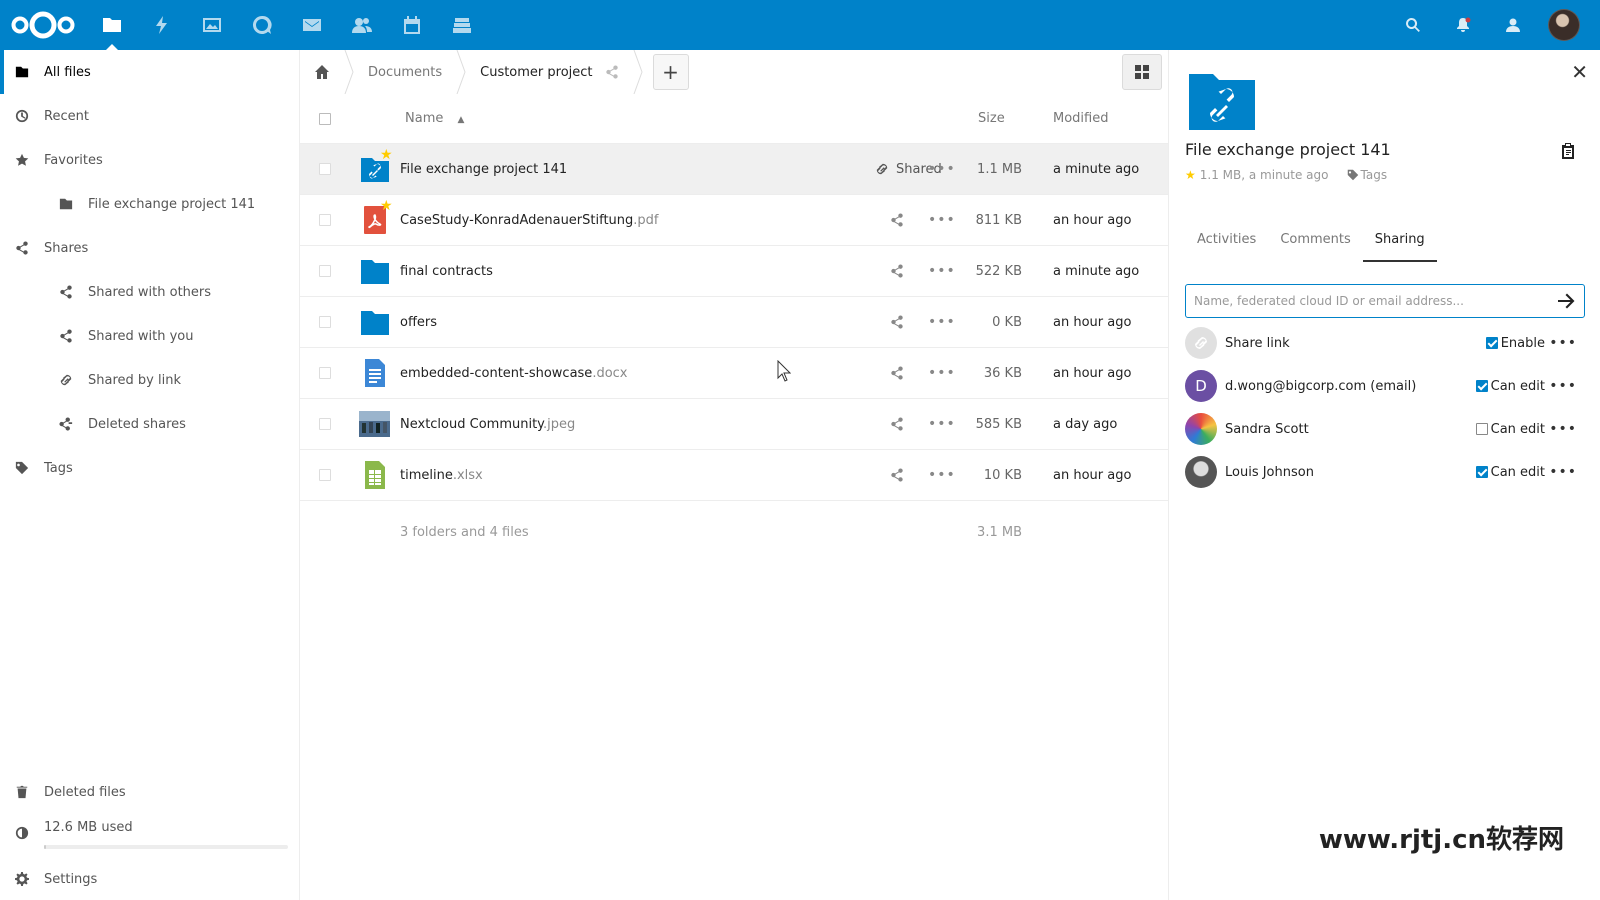  What do you see at coordinates (1564, 25) in the screenshot?
I see `user-avatar` at bounding box center [1564, 25].